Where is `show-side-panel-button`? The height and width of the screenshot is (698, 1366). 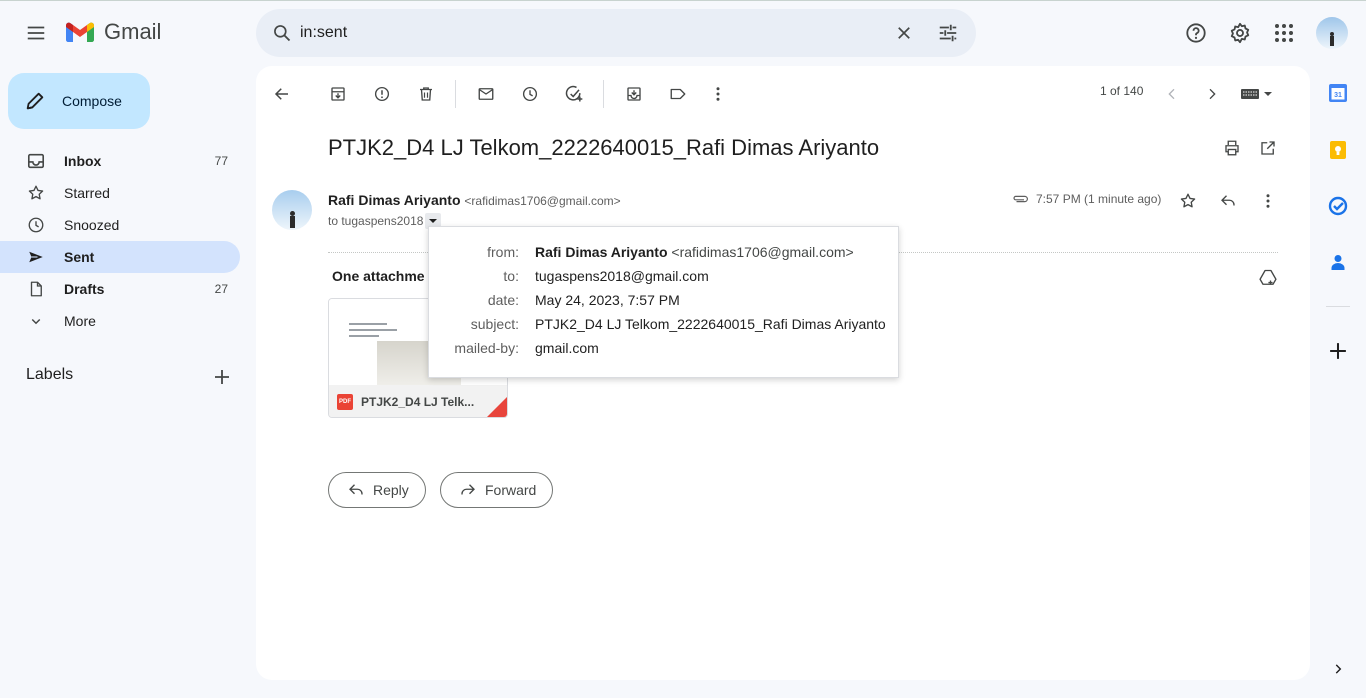
show-side-panel-button is located at coordinates (1338, 669).